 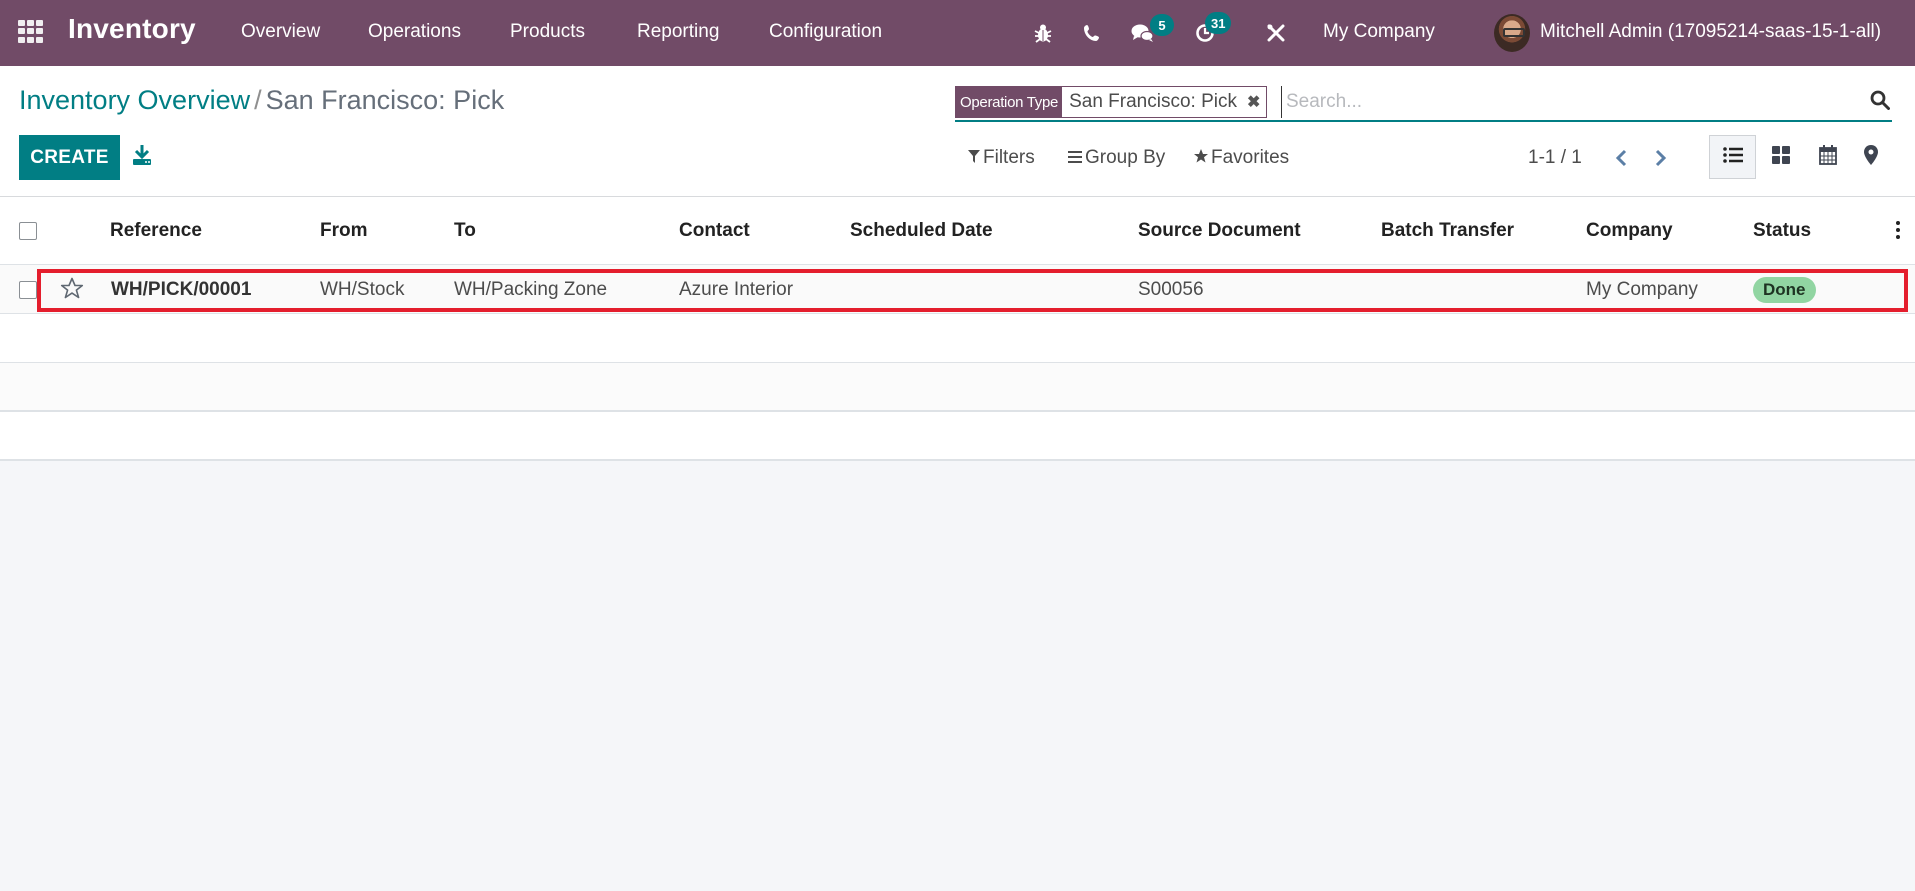 I want to click on map-view-button, so click(x=1870, y=157).